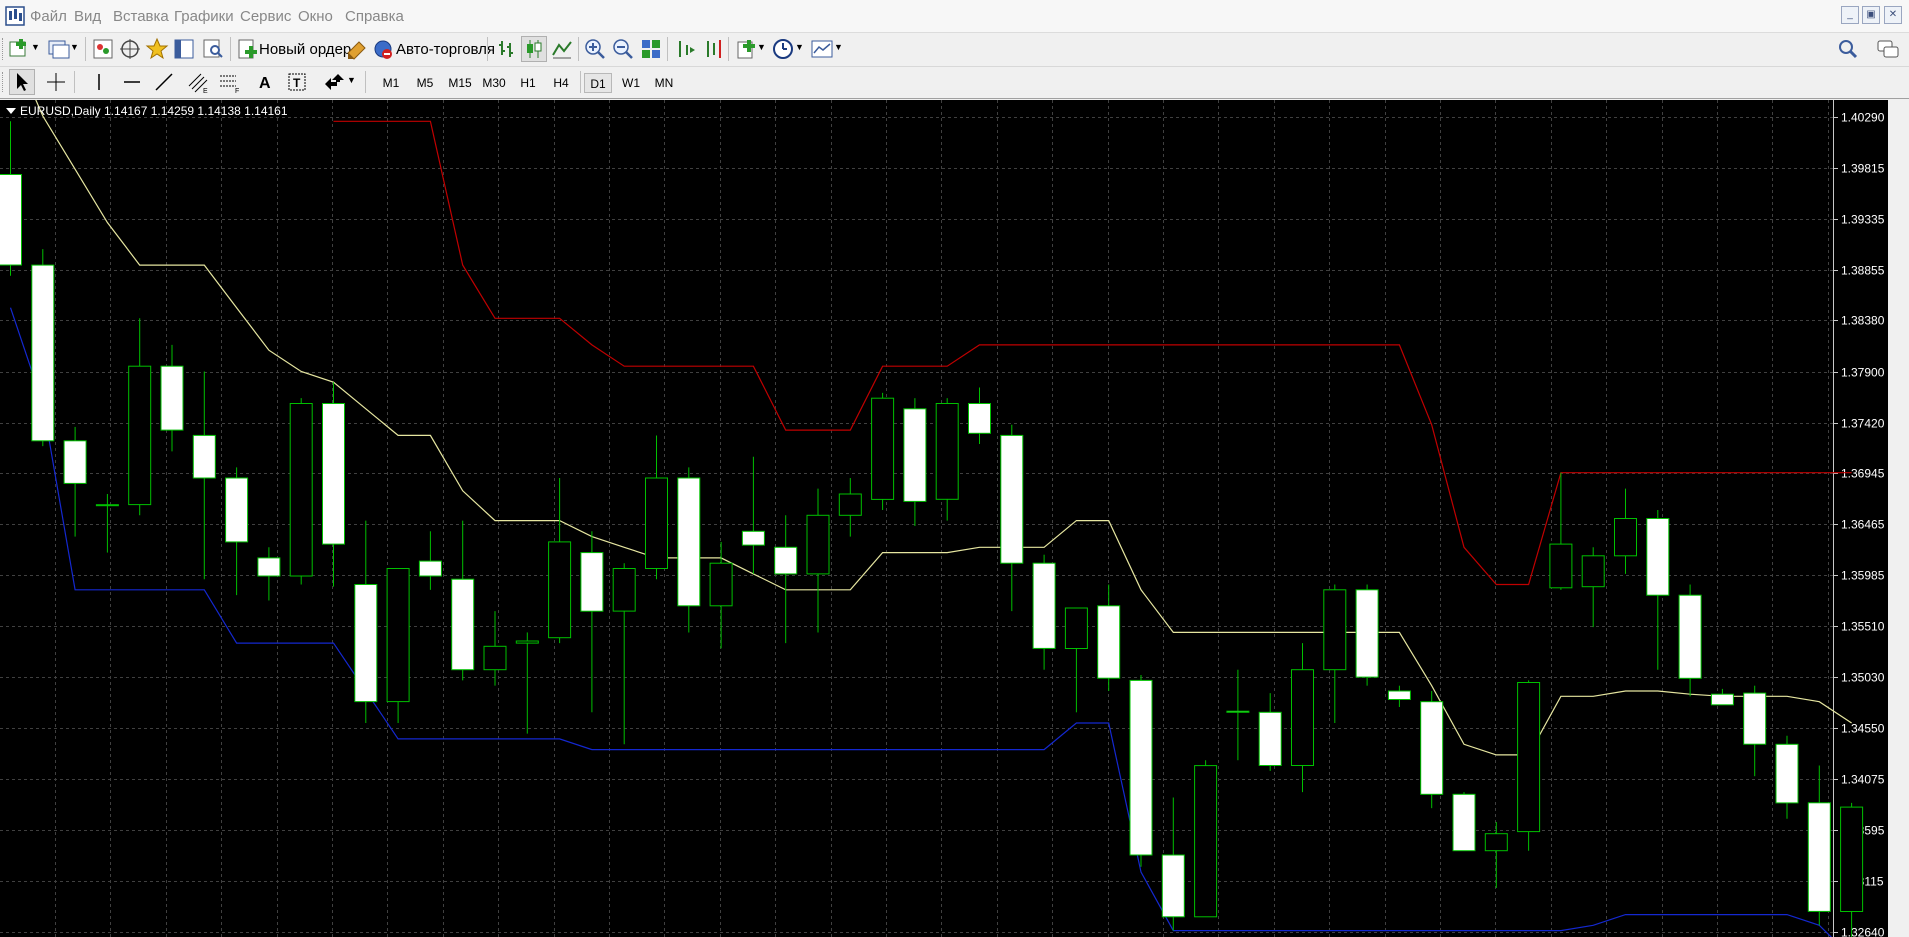  Describe the element at coordinates (445, 49) in the screenshot. I see `autotrading-button: Авто-торговля` at that location.